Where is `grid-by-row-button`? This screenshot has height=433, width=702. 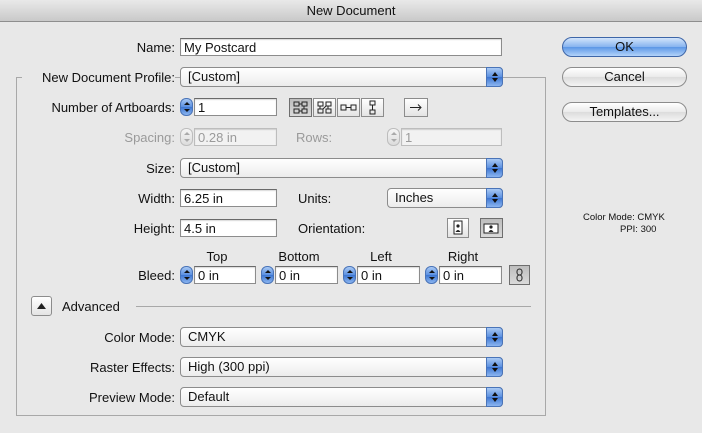
grid-by-row-button is located at coordinates (300, 107).